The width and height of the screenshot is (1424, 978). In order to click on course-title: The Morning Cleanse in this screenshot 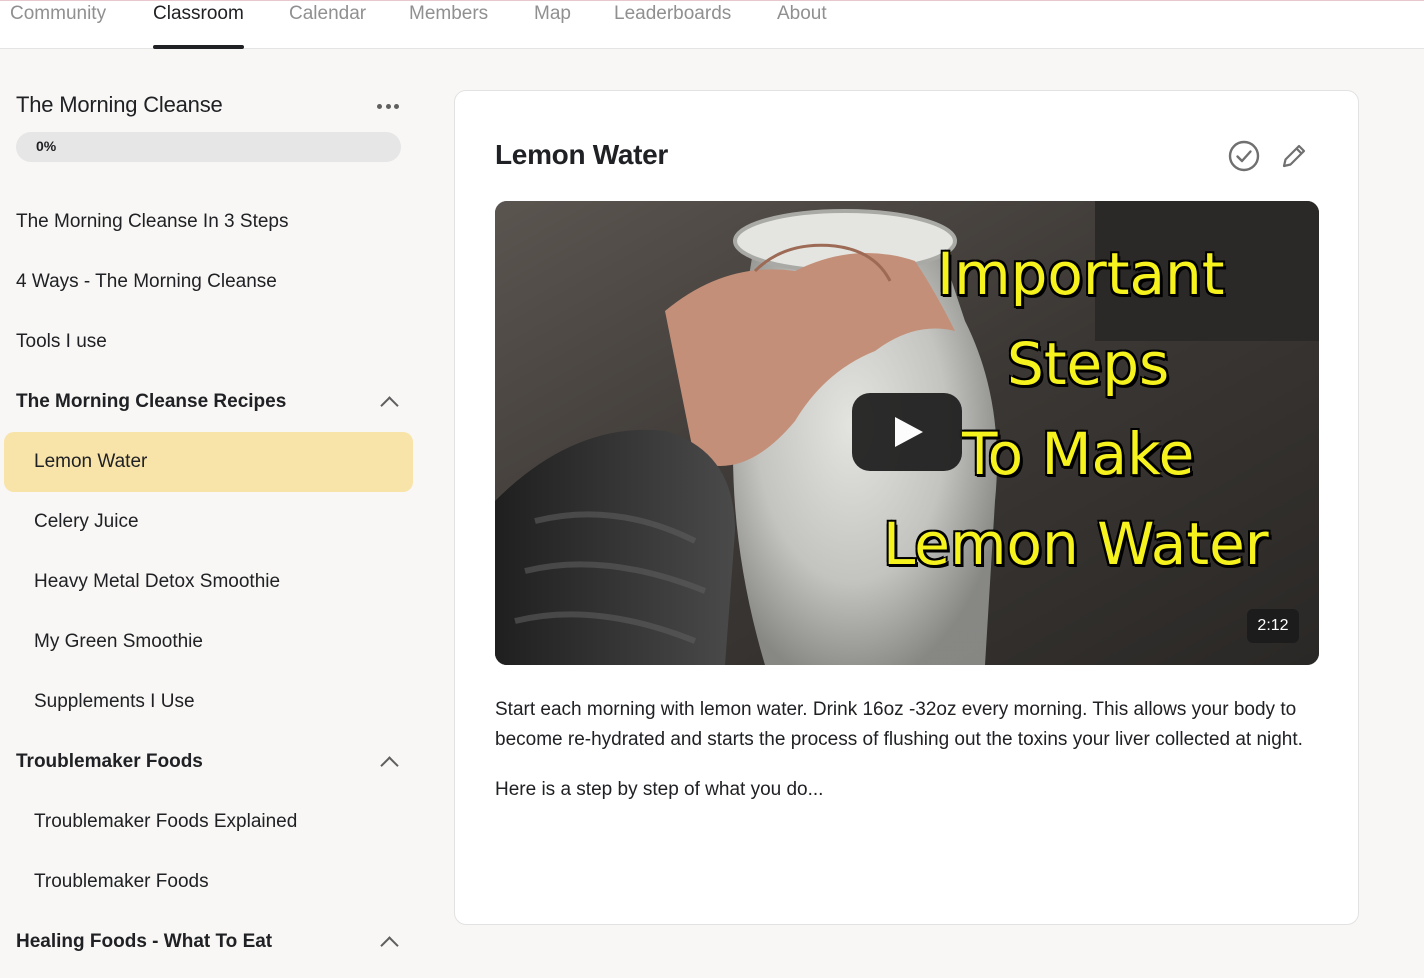, I will do `click(119, 104)`.